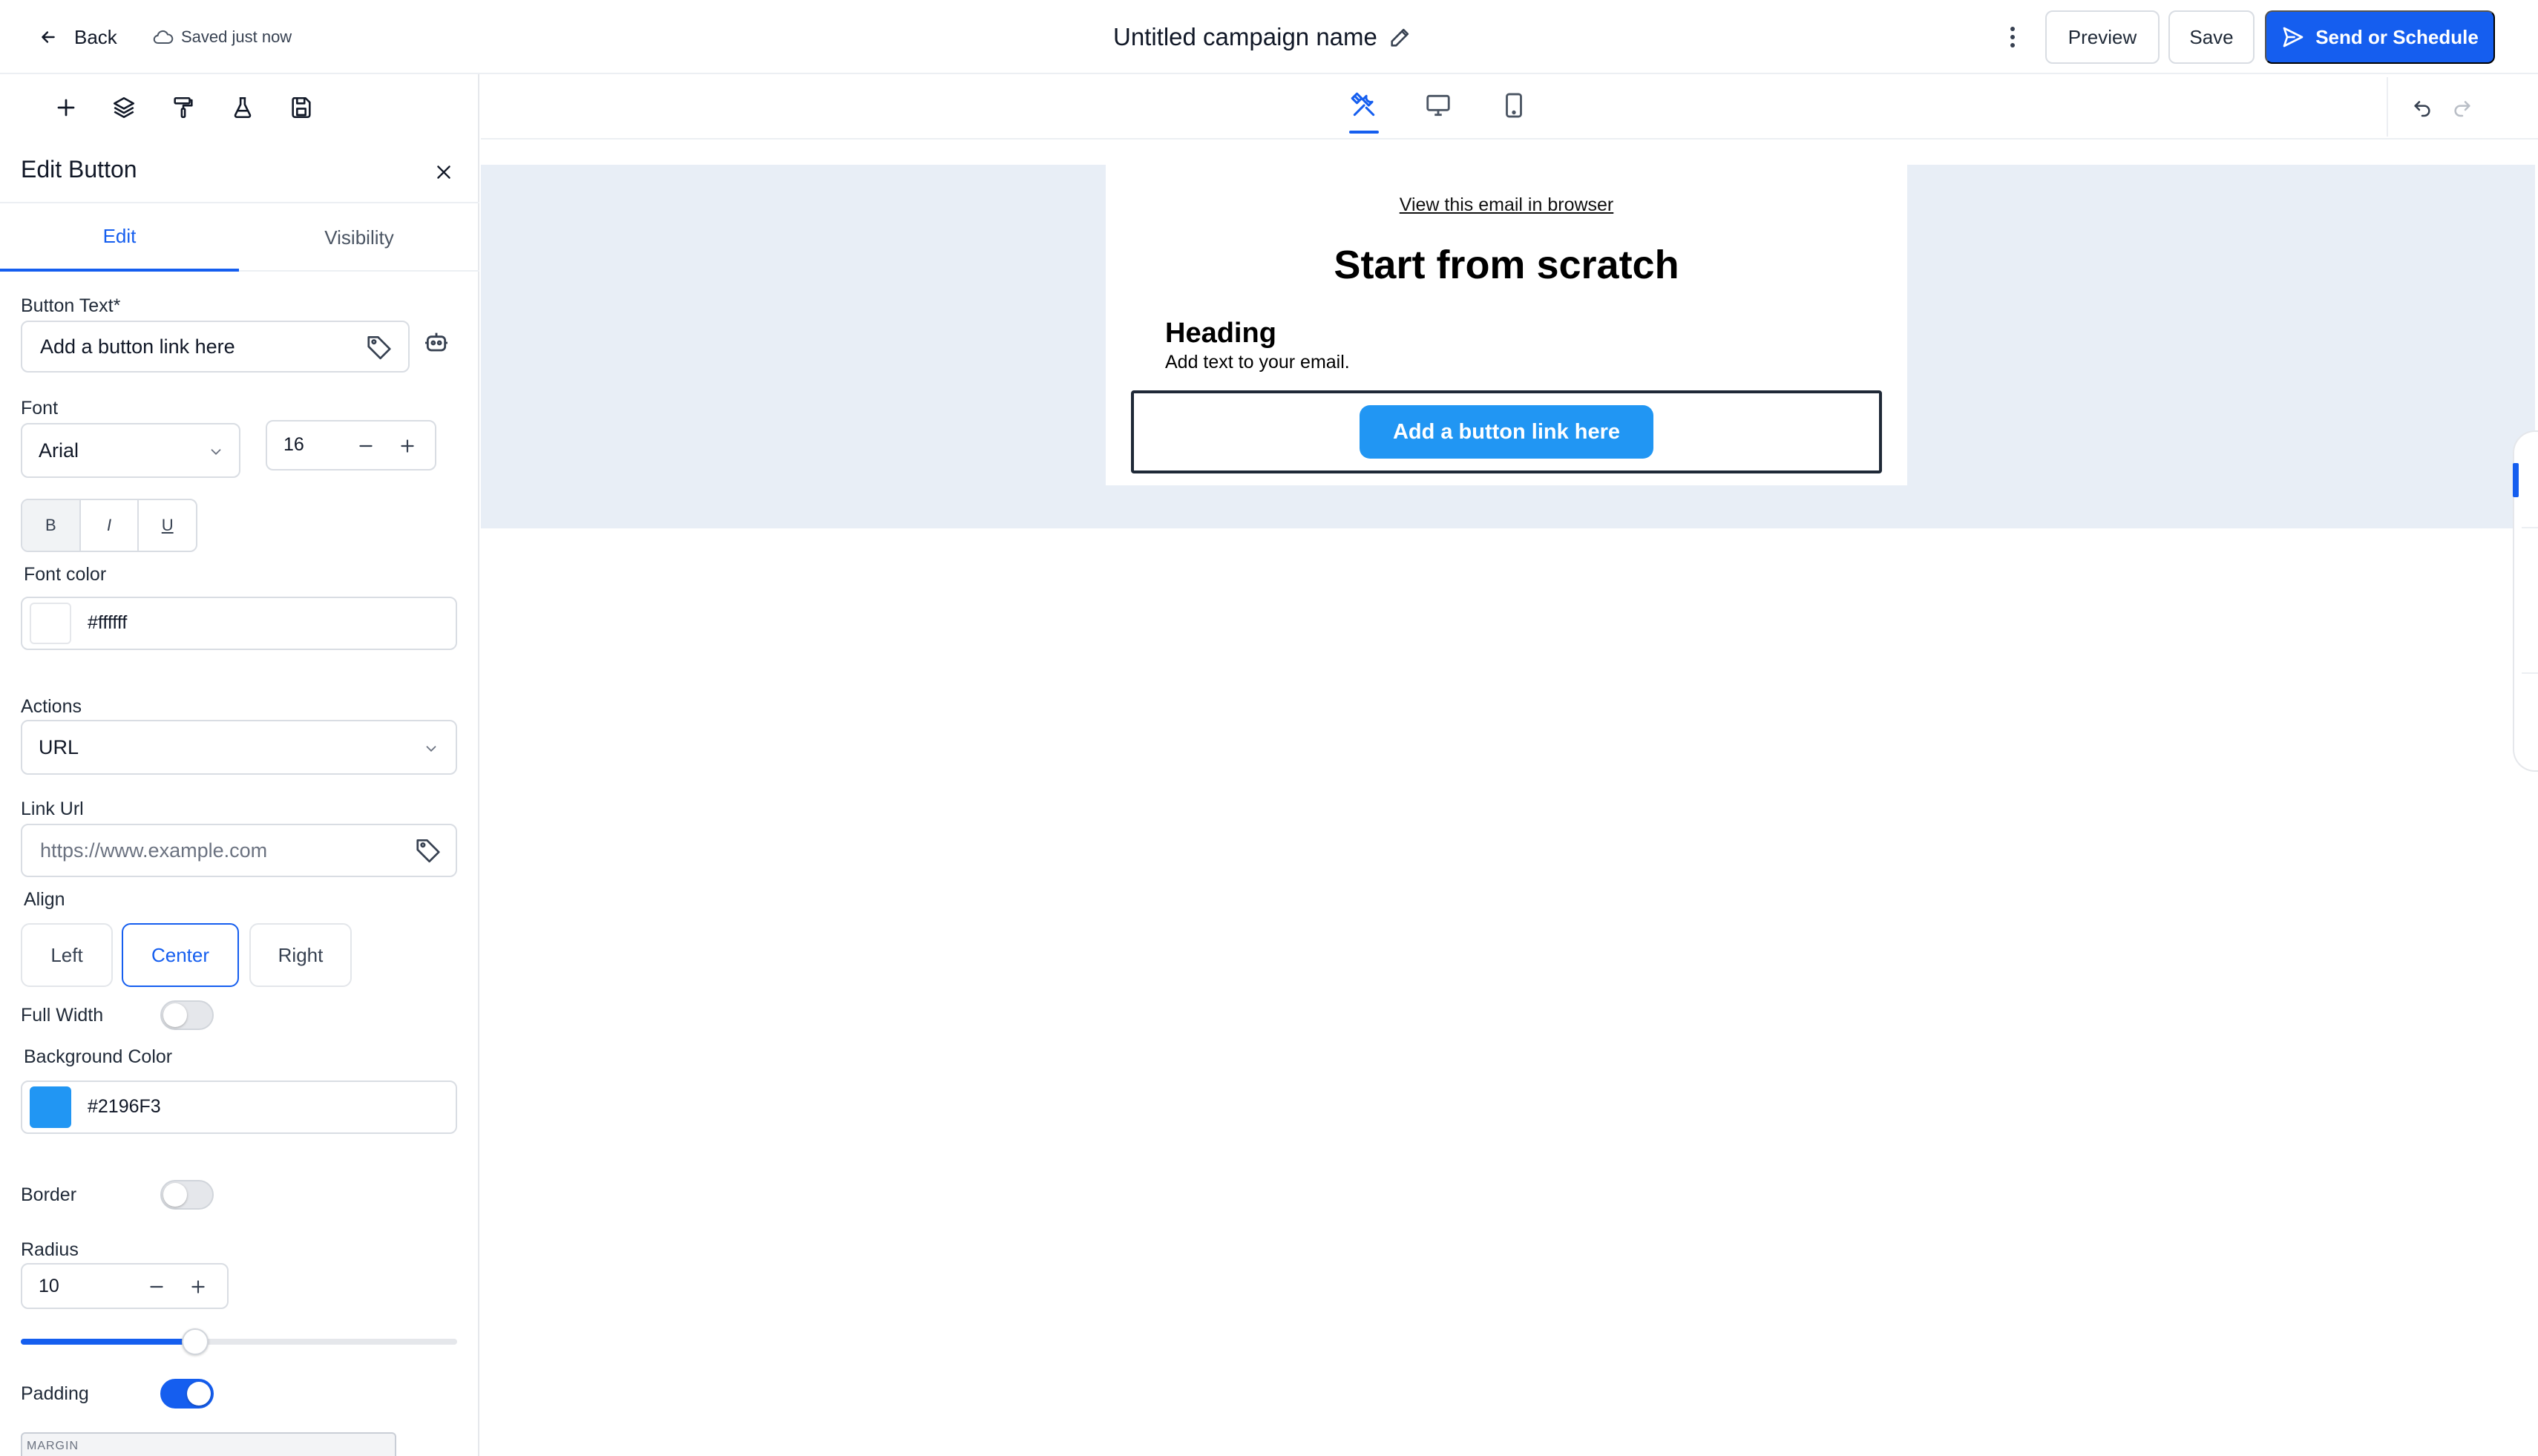  Describe the element at coordinates (239, 1107) in the screenshot. I see `background-color-field: #2196F3` at that location.